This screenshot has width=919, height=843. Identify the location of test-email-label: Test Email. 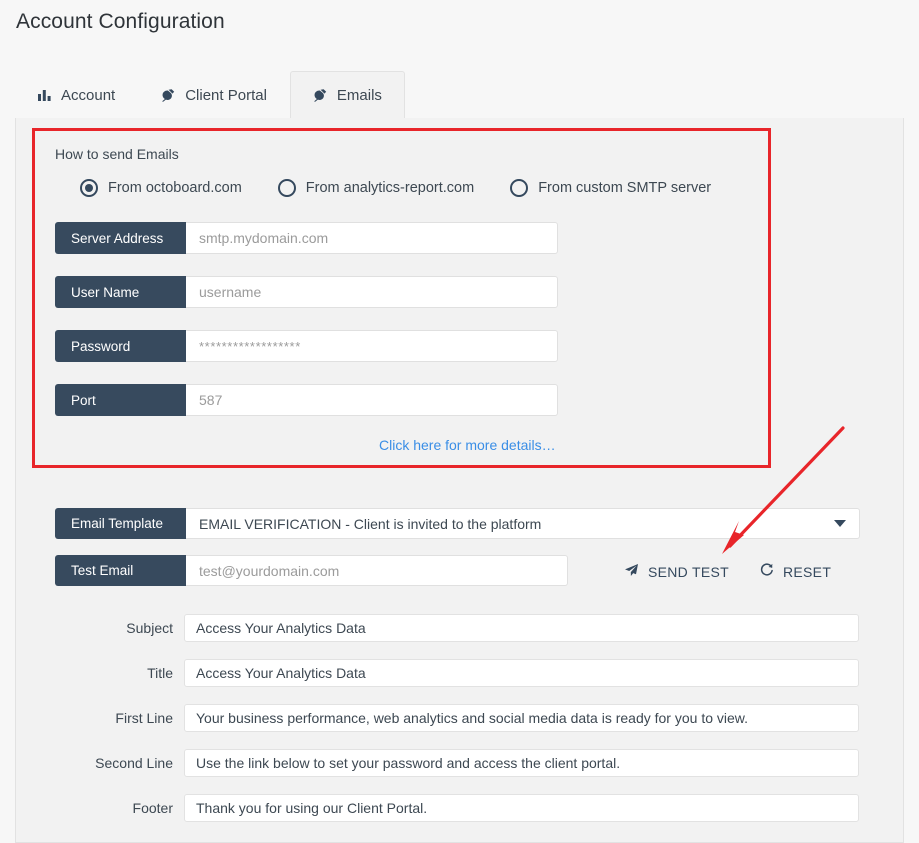
(120, 570).